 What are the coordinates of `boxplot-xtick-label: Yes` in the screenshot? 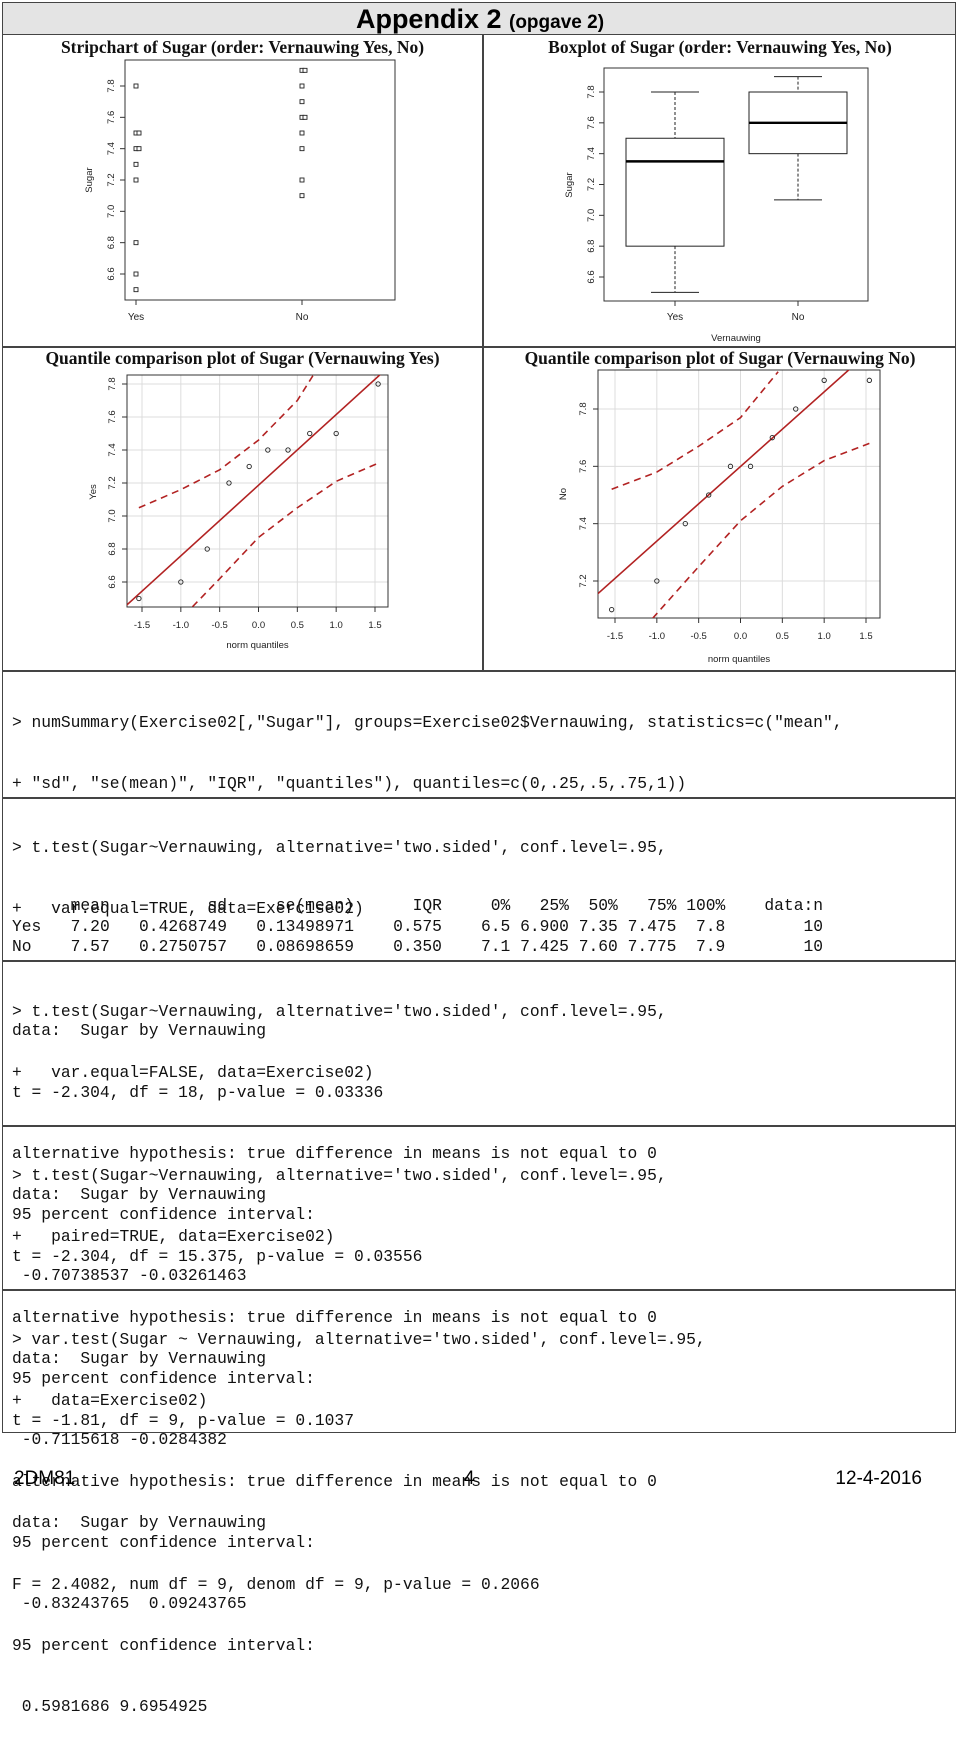 It's located at (675, 317).